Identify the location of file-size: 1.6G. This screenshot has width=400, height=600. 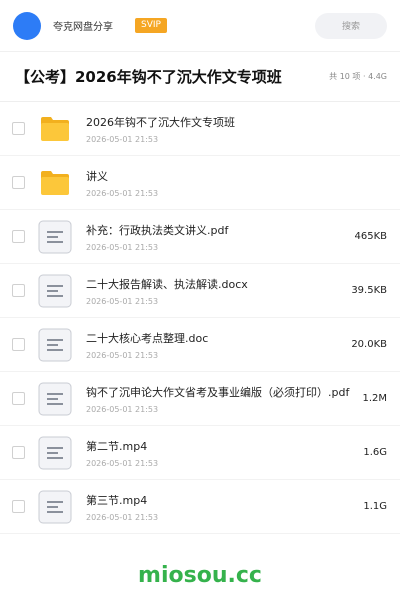
(375, 452).